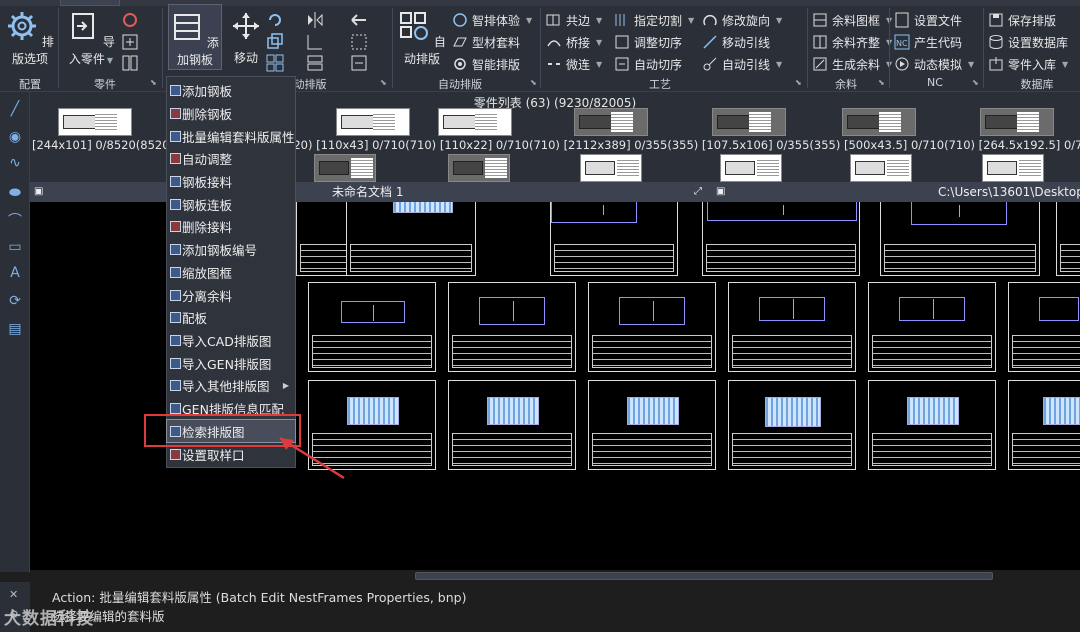  Describe the element at coordinates (231, 295) in the screenshot. I see `menu-item-separate-remnant: 分离余料` at that location.